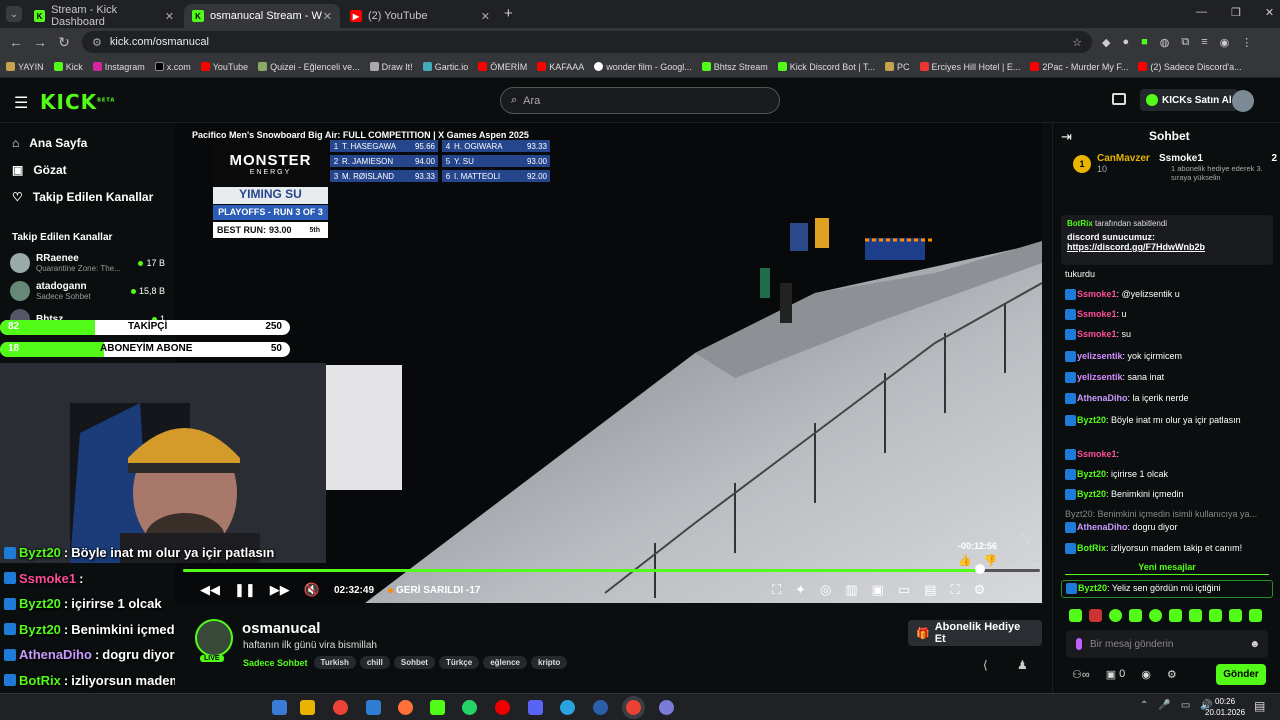 The height and width of the screenshot is (720, 1280). Describe the element at coordinates (549, 662) in the screenshot. I see `tag-chip: kripto` at that location.